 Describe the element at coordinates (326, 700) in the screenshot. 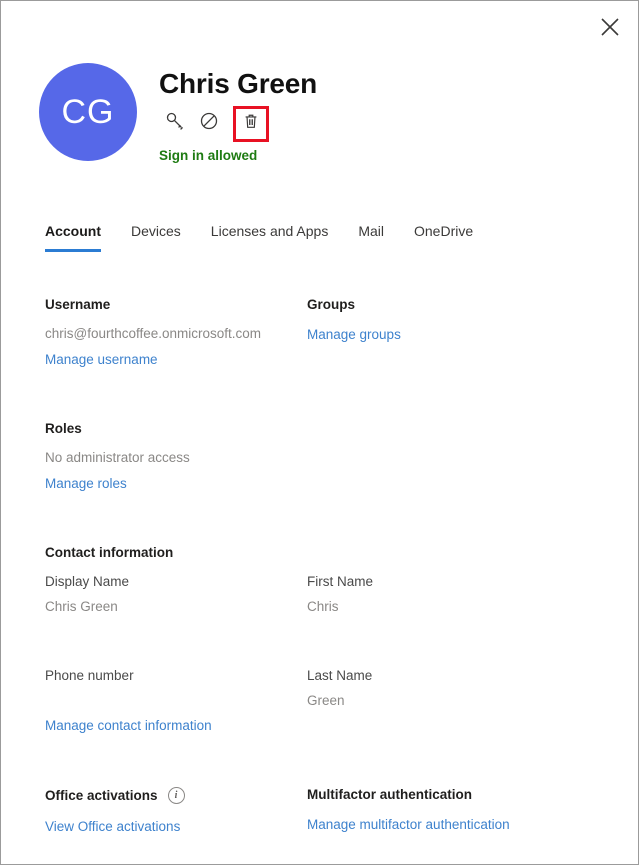

I see `last-name-value: Green` at that location.